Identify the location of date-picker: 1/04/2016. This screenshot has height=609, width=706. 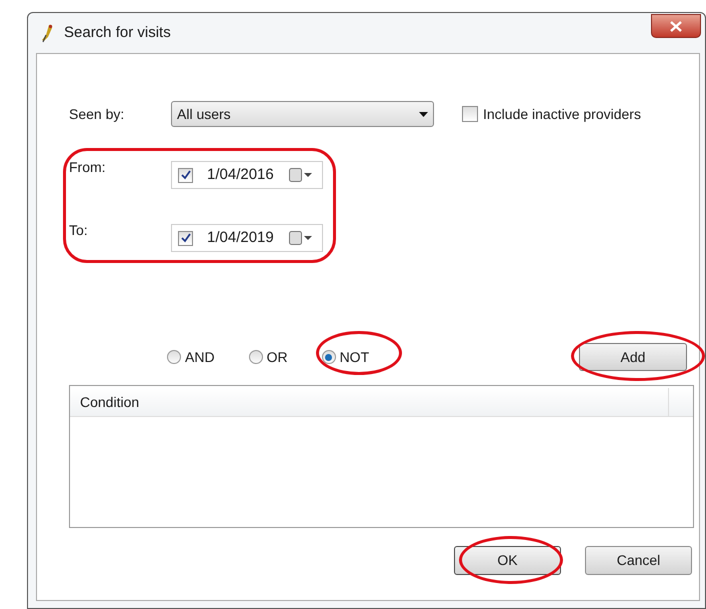
(247, 175).